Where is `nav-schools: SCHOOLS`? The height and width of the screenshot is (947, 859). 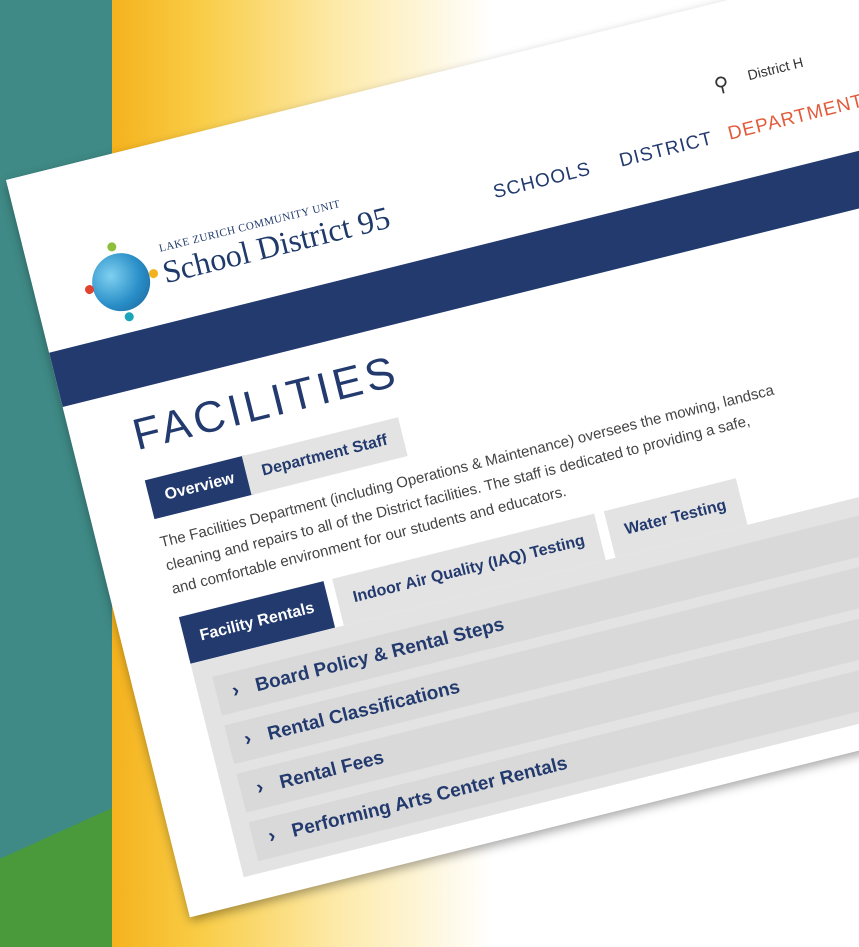
nav-schools: SCHOOLS is located at coordinates (542, 182).